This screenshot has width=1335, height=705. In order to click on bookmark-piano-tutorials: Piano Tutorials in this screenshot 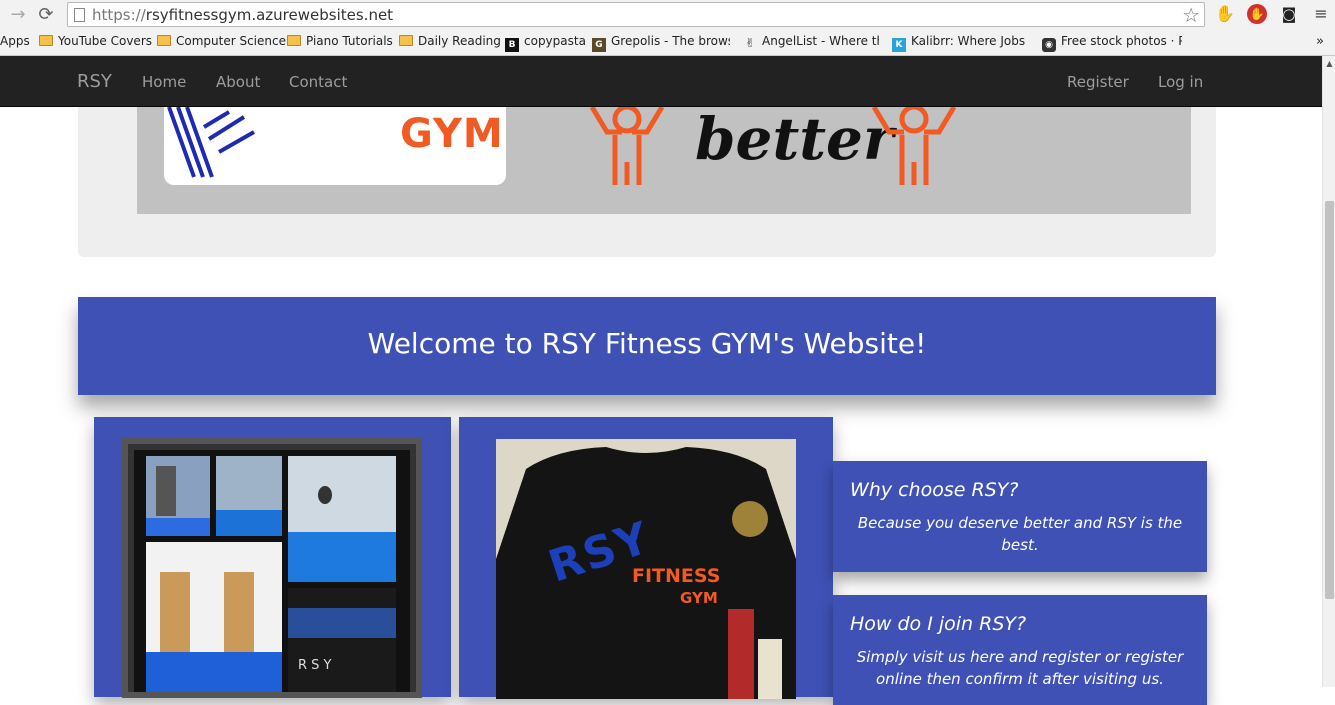, I will do `click(340, 41)`.